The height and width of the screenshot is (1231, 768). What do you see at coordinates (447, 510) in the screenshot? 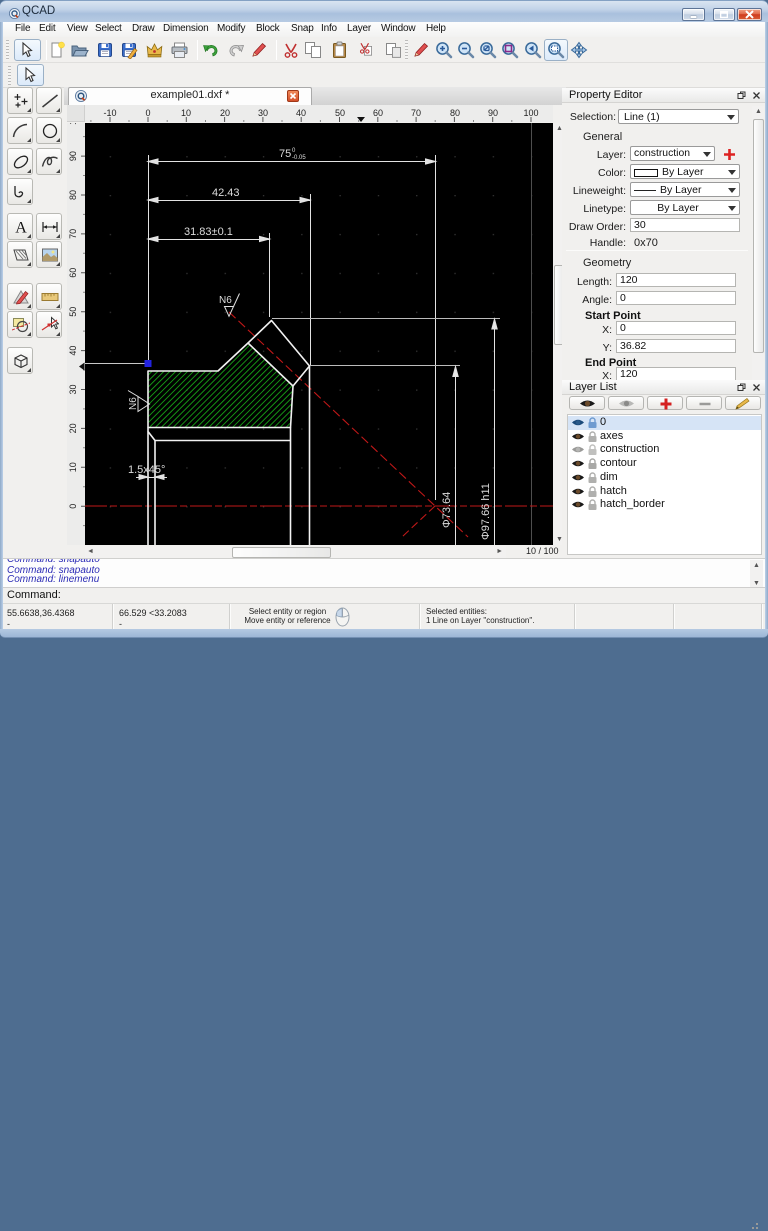
I see `svg-text: Φ73.64` at bounding box center [447, 510].